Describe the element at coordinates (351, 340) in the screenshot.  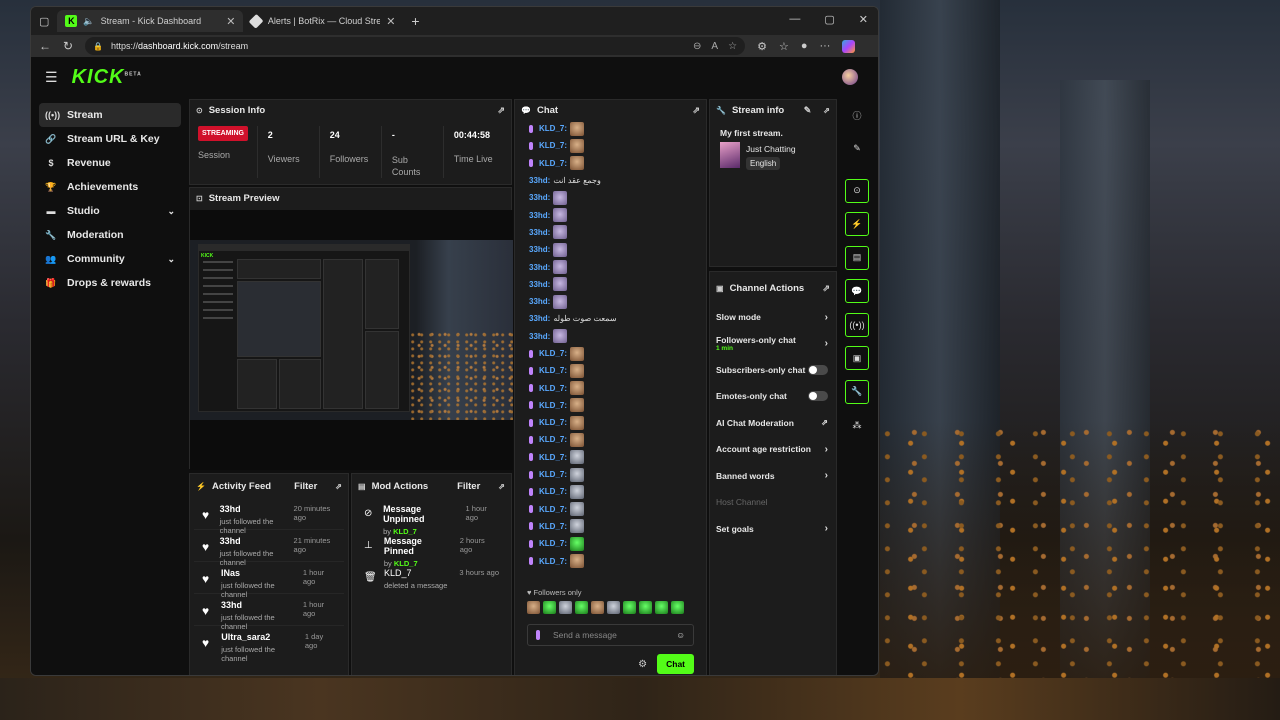
I see `preview-player: KICK` at that location.